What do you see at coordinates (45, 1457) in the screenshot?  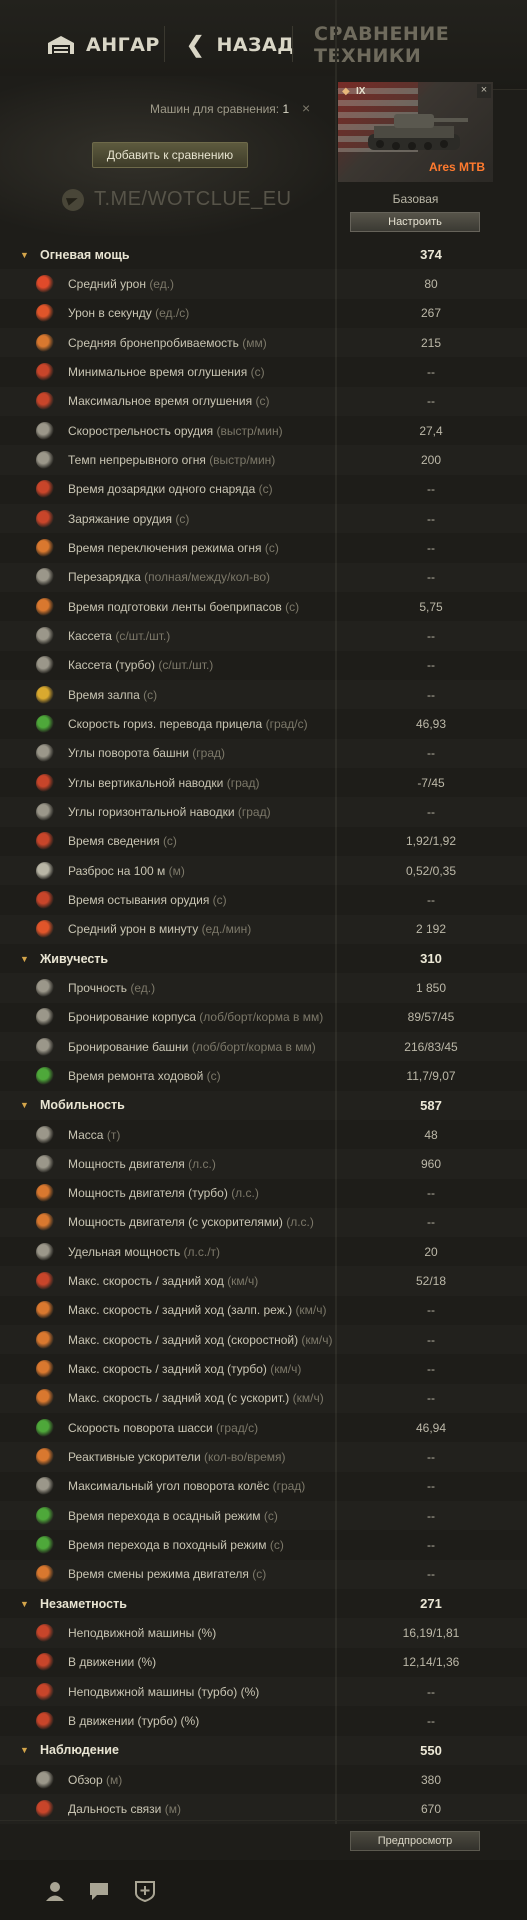 I see `rocket-booster-icon` at bounding box center [45, 1457].